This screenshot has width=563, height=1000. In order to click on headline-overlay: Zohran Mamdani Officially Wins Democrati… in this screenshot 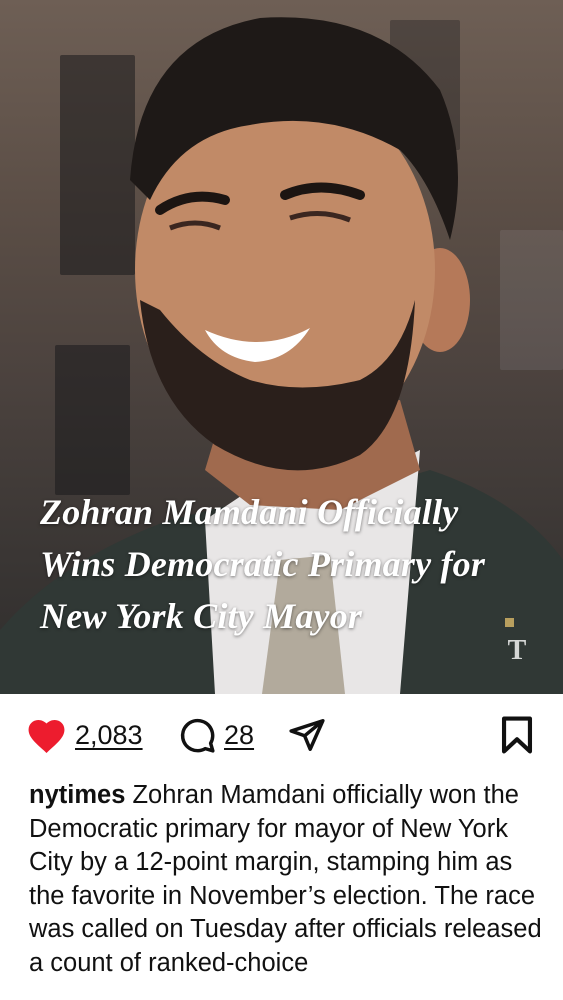, I will do `click(263, 564)`.